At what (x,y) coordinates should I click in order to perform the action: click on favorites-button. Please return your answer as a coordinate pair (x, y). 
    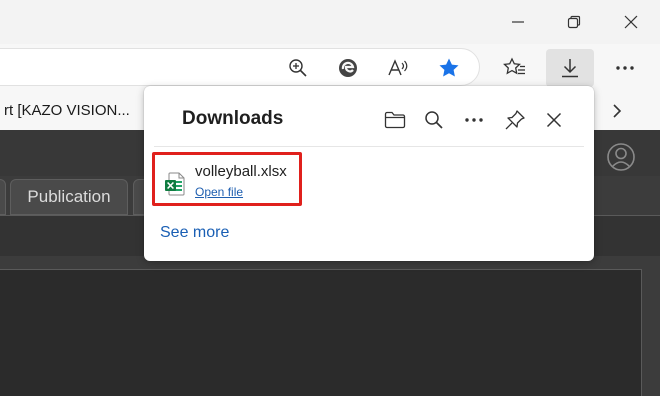
    Looking at the image, I should click on (515, 68).